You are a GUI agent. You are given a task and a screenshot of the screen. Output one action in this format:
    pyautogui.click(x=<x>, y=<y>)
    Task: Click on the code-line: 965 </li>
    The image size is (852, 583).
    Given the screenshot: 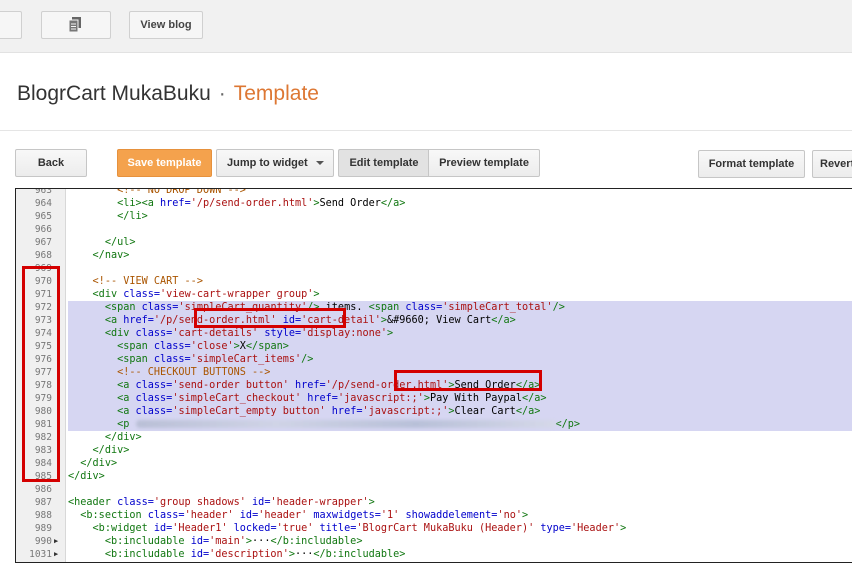 What is the action you would take?
    pyautogui.click(x=434, y=216)
    